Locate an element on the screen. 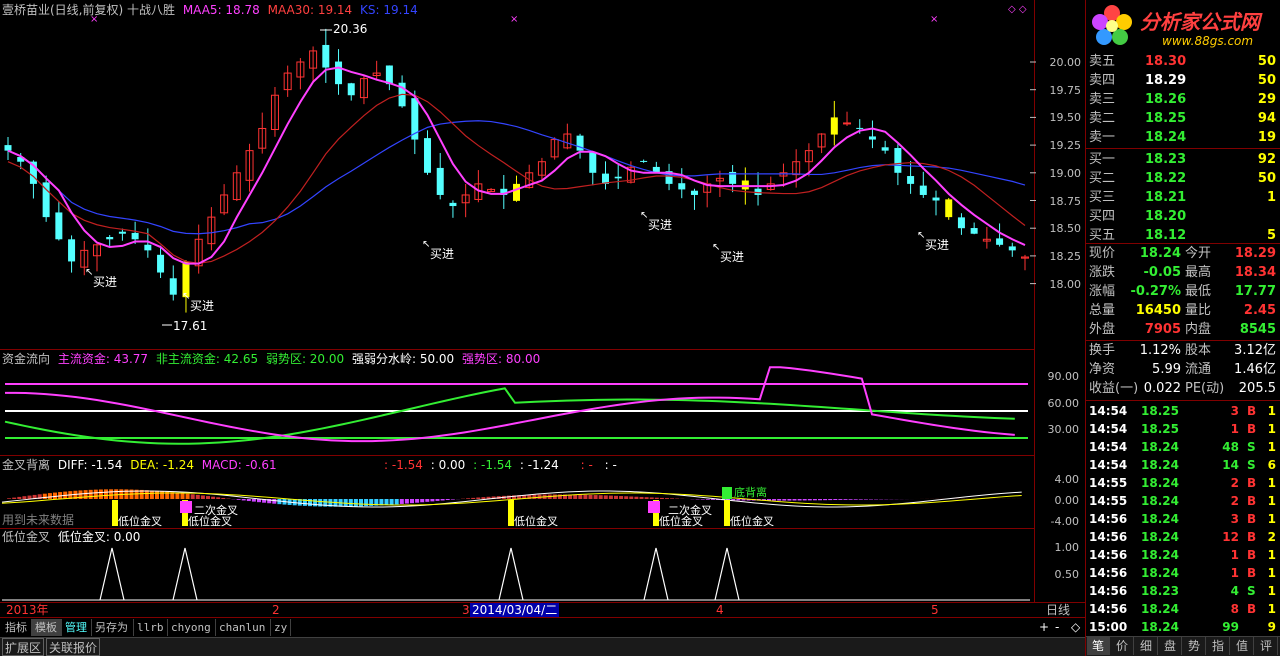 This screenshot has width=1280, height=656. orderbook-row: 卖五 18.30 50 is located at coordinates (1183, 61).